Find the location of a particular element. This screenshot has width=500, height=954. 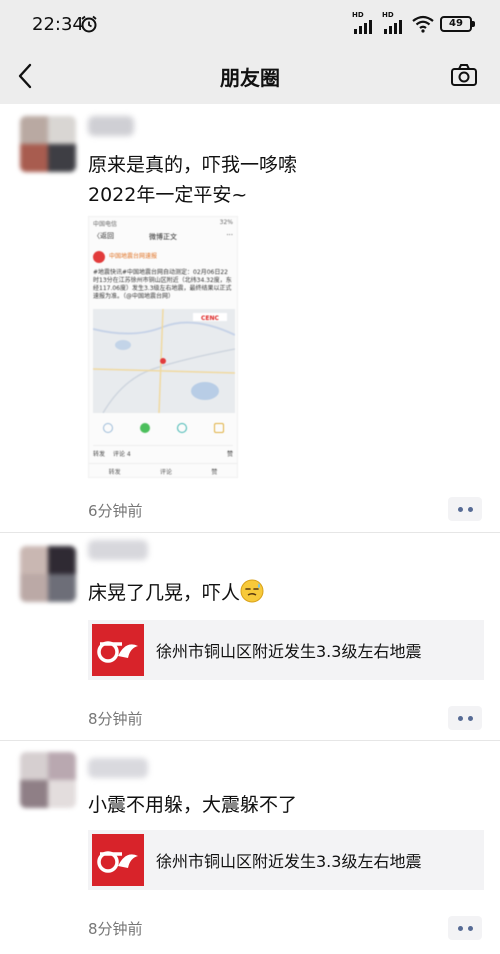

post-text: 小震不用躲，大震躲不了 is located at coordinates (193, 805).